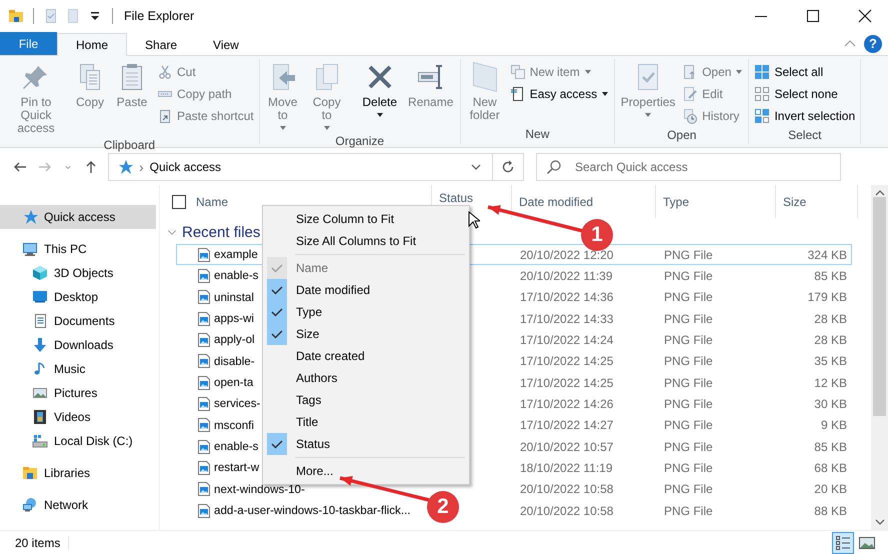 This screenshot has height=554, width=888. Describe the element at coordinates (78, 393) in the screenshot. I see `nav-item: Pictures` at that location.